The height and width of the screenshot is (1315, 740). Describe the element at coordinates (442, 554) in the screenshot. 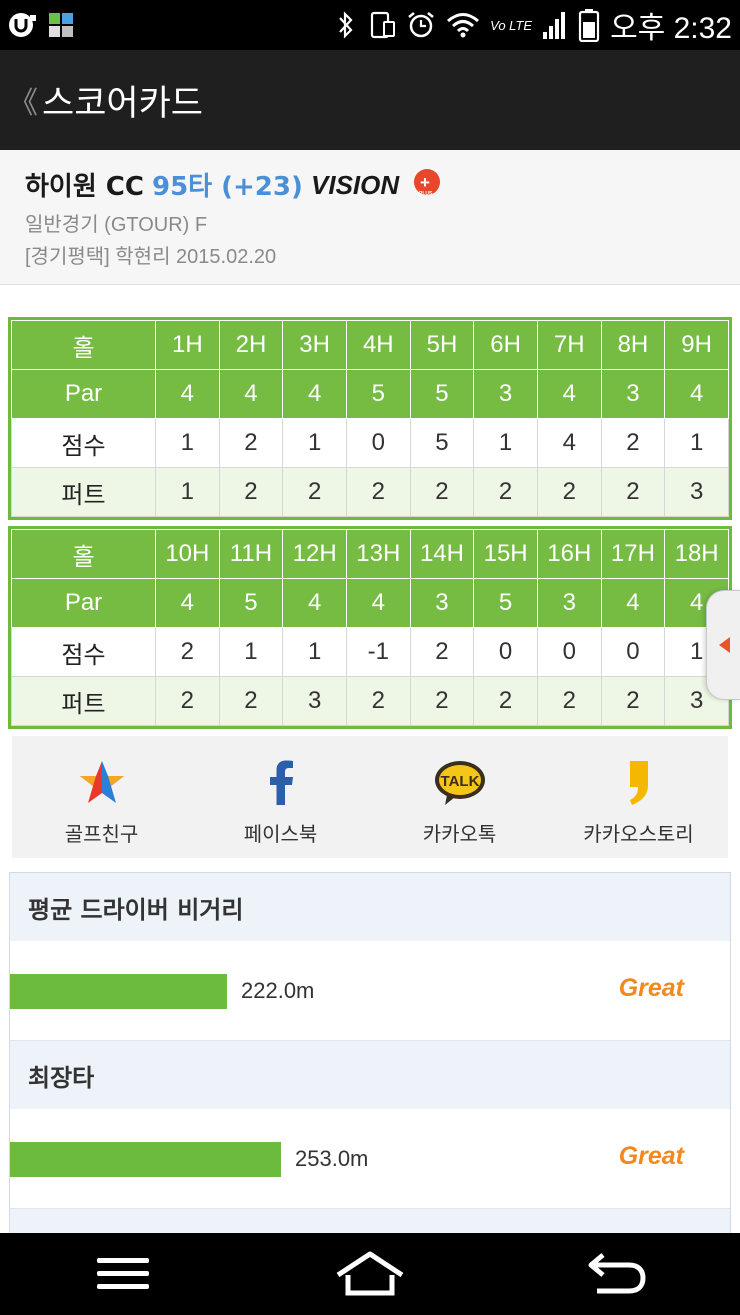

I see `hole-cell: 14H` at that location.